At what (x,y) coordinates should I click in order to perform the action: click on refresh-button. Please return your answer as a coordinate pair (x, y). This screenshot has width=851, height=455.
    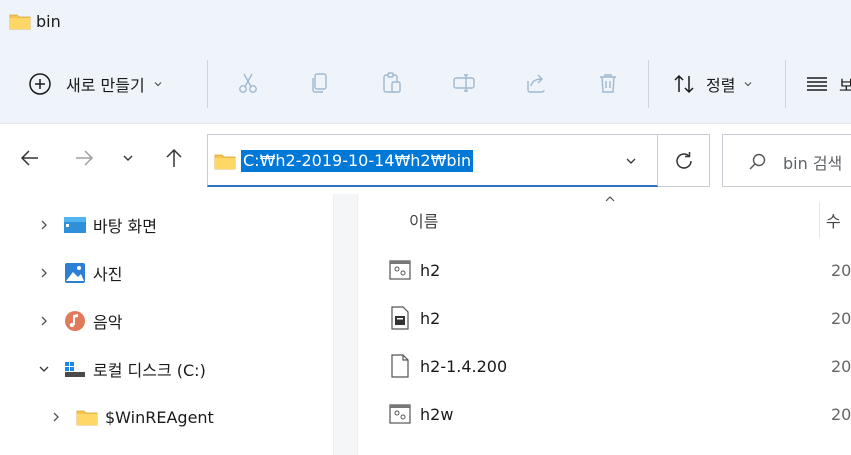
    Looking at the image, I should click on (684, 160).